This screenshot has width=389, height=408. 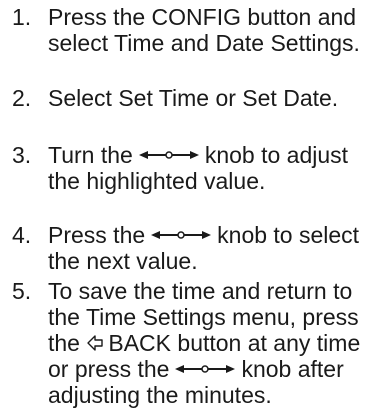 I want to click on step-line: To save the time and return to, so click(x=200, y=291).